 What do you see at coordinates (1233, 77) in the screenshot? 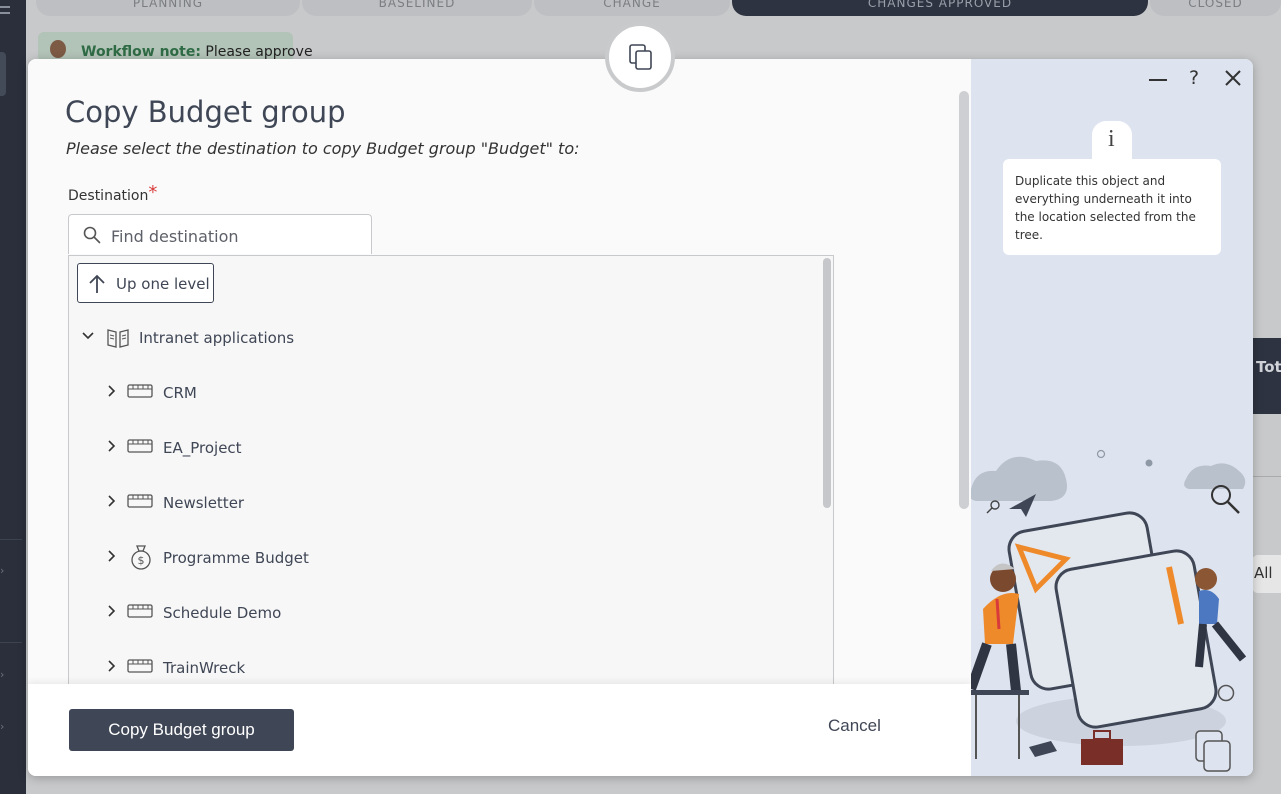
I see `close-icon` at bounding box center [1233, 77].